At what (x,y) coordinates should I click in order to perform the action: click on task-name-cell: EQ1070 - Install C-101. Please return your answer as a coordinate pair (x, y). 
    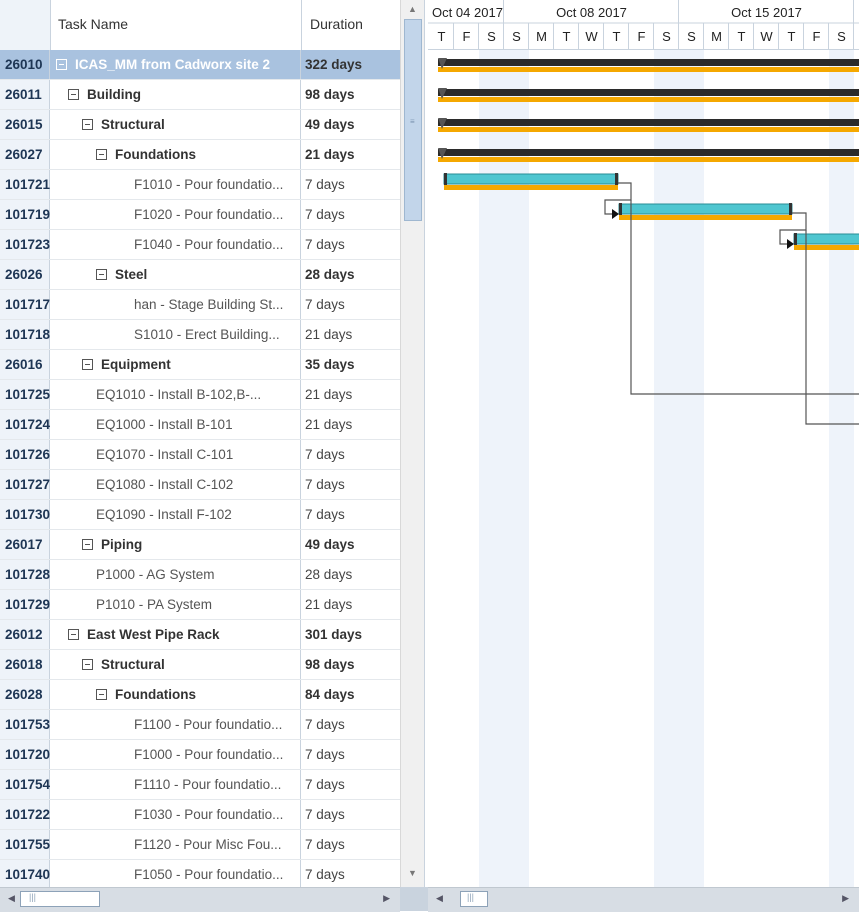
    Looking at the image, I should click on (175, 454).